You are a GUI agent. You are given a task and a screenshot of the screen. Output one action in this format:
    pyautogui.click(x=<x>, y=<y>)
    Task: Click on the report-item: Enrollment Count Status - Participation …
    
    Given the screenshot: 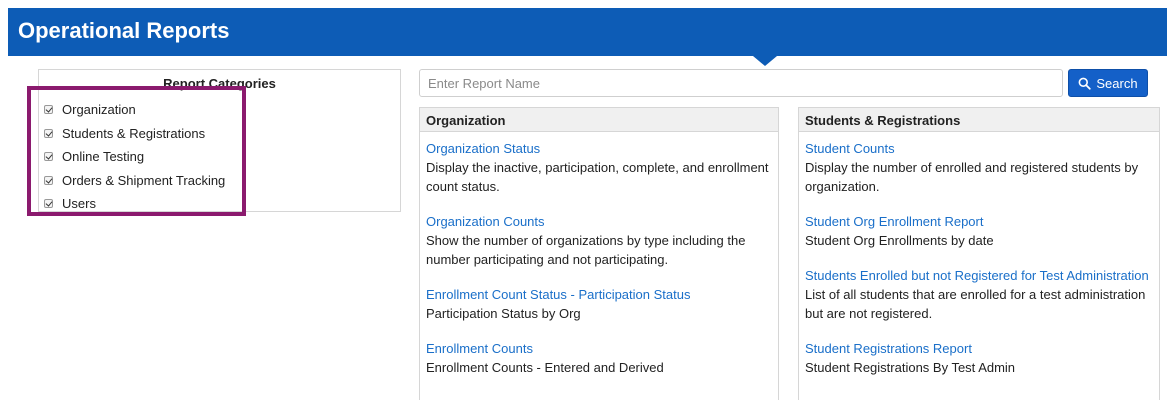 What is the action you would take?
    pyautogui.click(x=599, y=304)
    